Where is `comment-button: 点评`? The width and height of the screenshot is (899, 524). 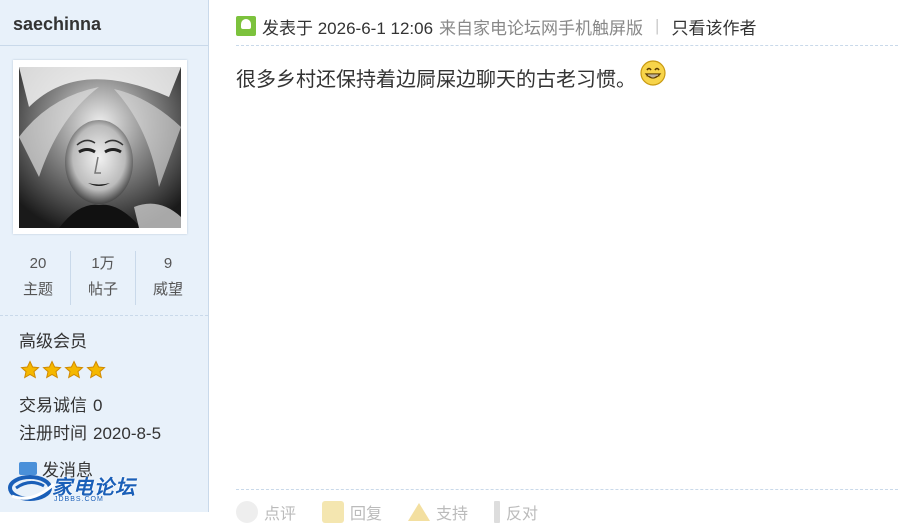 comment-button: 点评 is located at coordinates (266, 512).